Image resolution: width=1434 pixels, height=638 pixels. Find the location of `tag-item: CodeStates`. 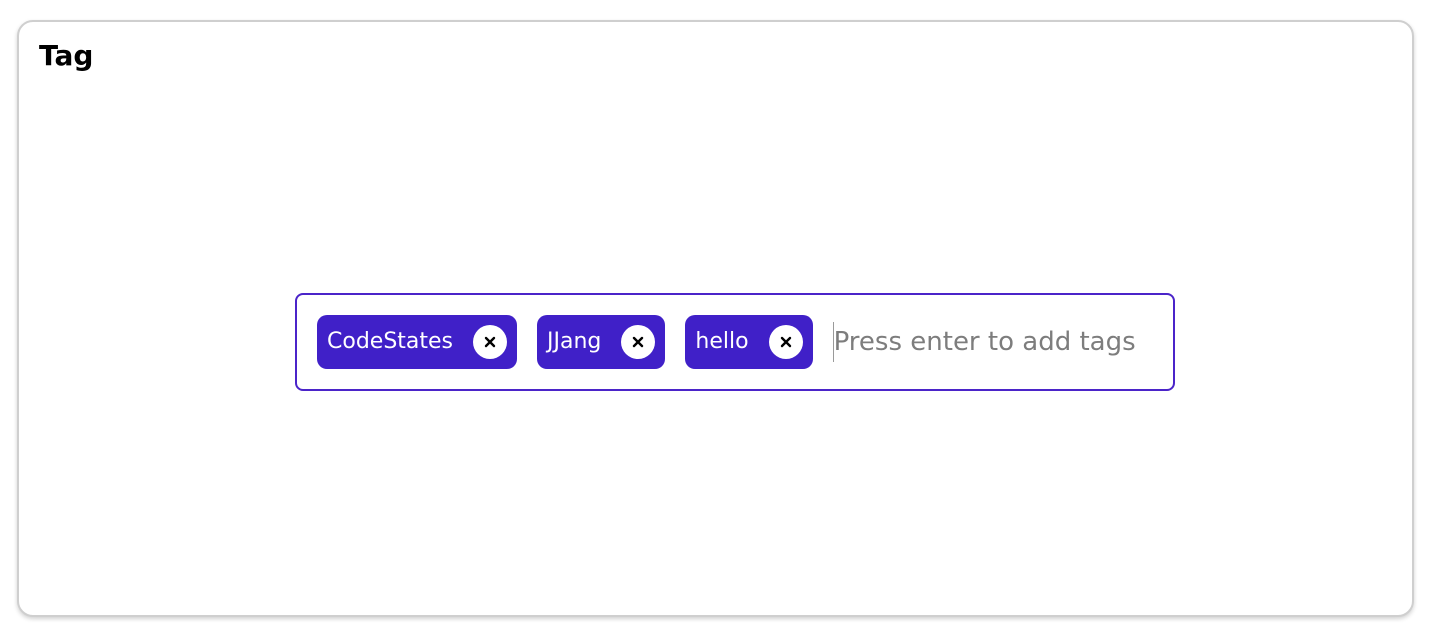

tag-item: CodeStates is located at coordinates (417, 342).